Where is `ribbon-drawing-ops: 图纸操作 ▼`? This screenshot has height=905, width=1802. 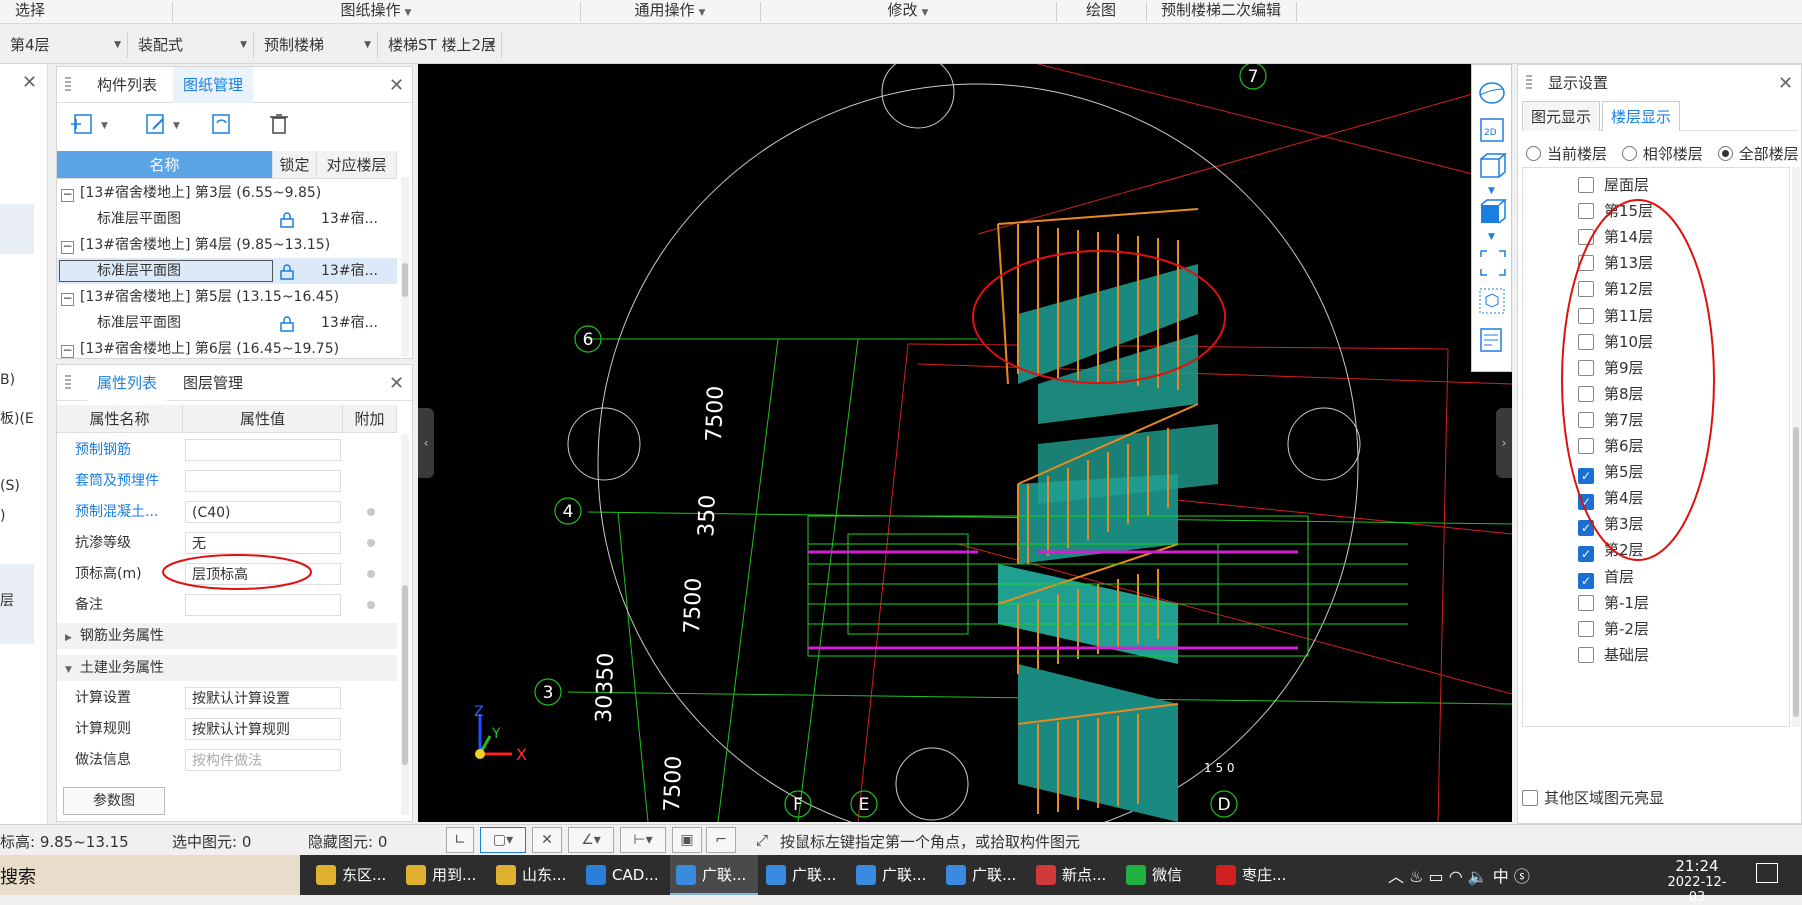
ribbon-drawing-ops: 图纸操作 ▼ is located at coordinates (376, 12).